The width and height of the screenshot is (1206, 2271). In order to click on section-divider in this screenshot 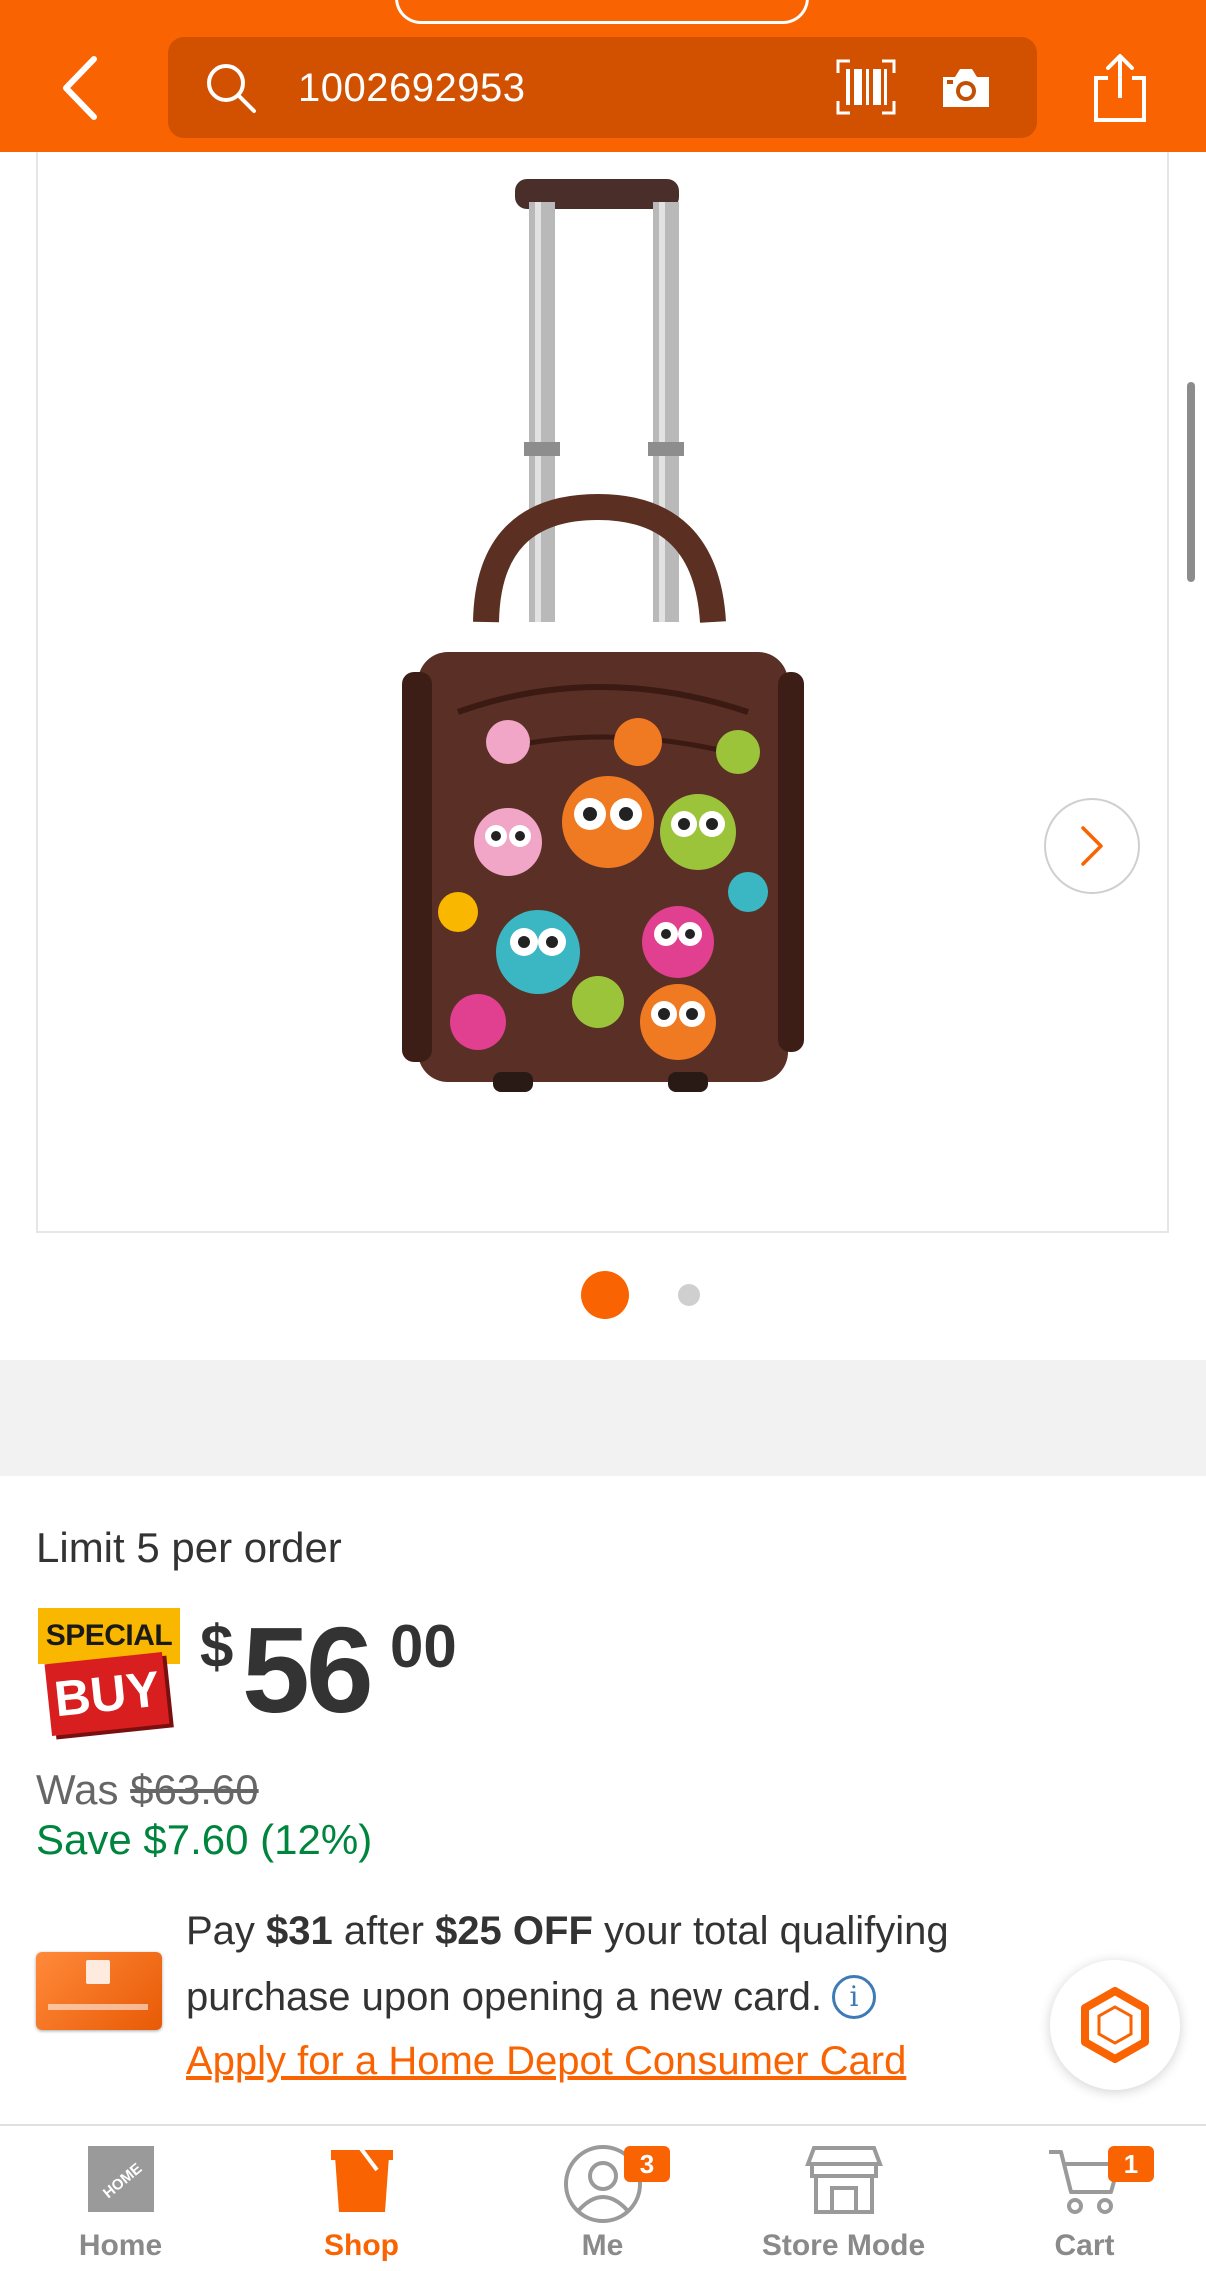, I will do `click(603, 1418)`.